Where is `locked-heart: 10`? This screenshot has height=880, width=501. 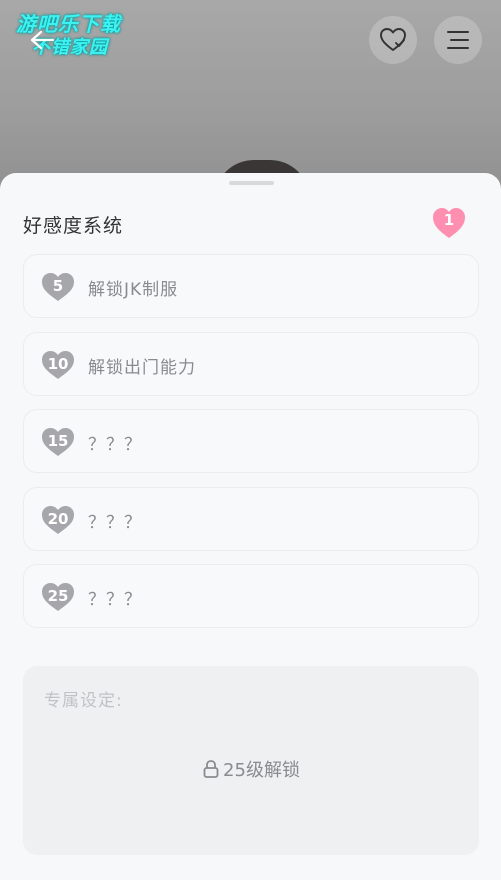 locked-heart: 10 is located at coordinates (58, 365).